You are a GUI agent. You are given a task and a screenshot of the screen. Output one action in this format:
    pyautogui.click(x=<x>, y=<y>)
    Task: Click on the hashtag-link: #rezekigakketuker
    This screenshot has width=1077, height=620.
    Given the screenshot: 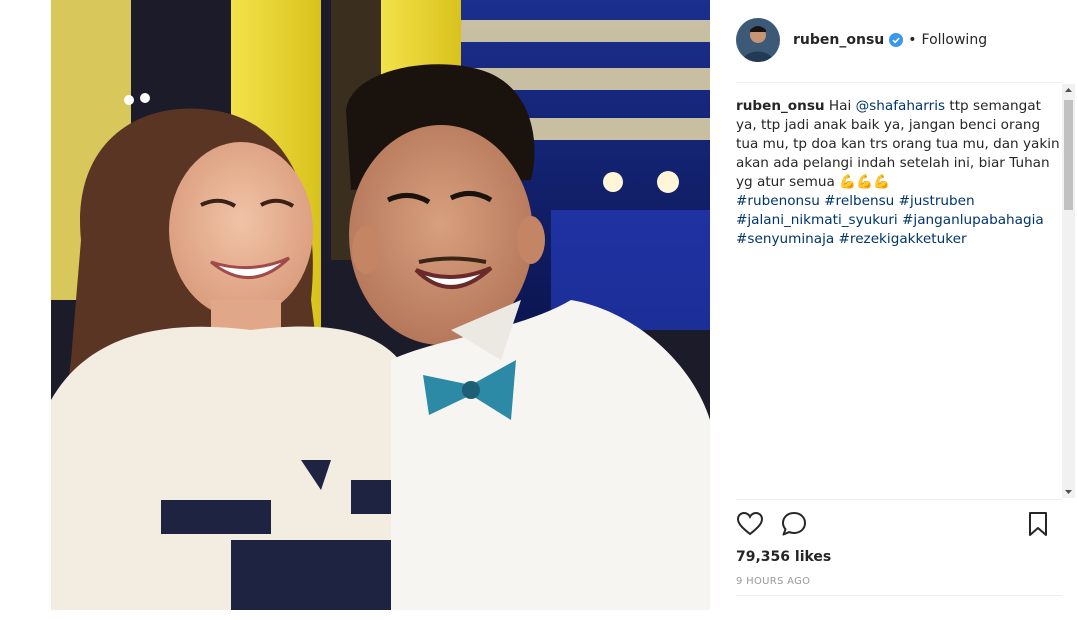 What is the action you would take?
    pyautogui.click(x=903, y=239)
    